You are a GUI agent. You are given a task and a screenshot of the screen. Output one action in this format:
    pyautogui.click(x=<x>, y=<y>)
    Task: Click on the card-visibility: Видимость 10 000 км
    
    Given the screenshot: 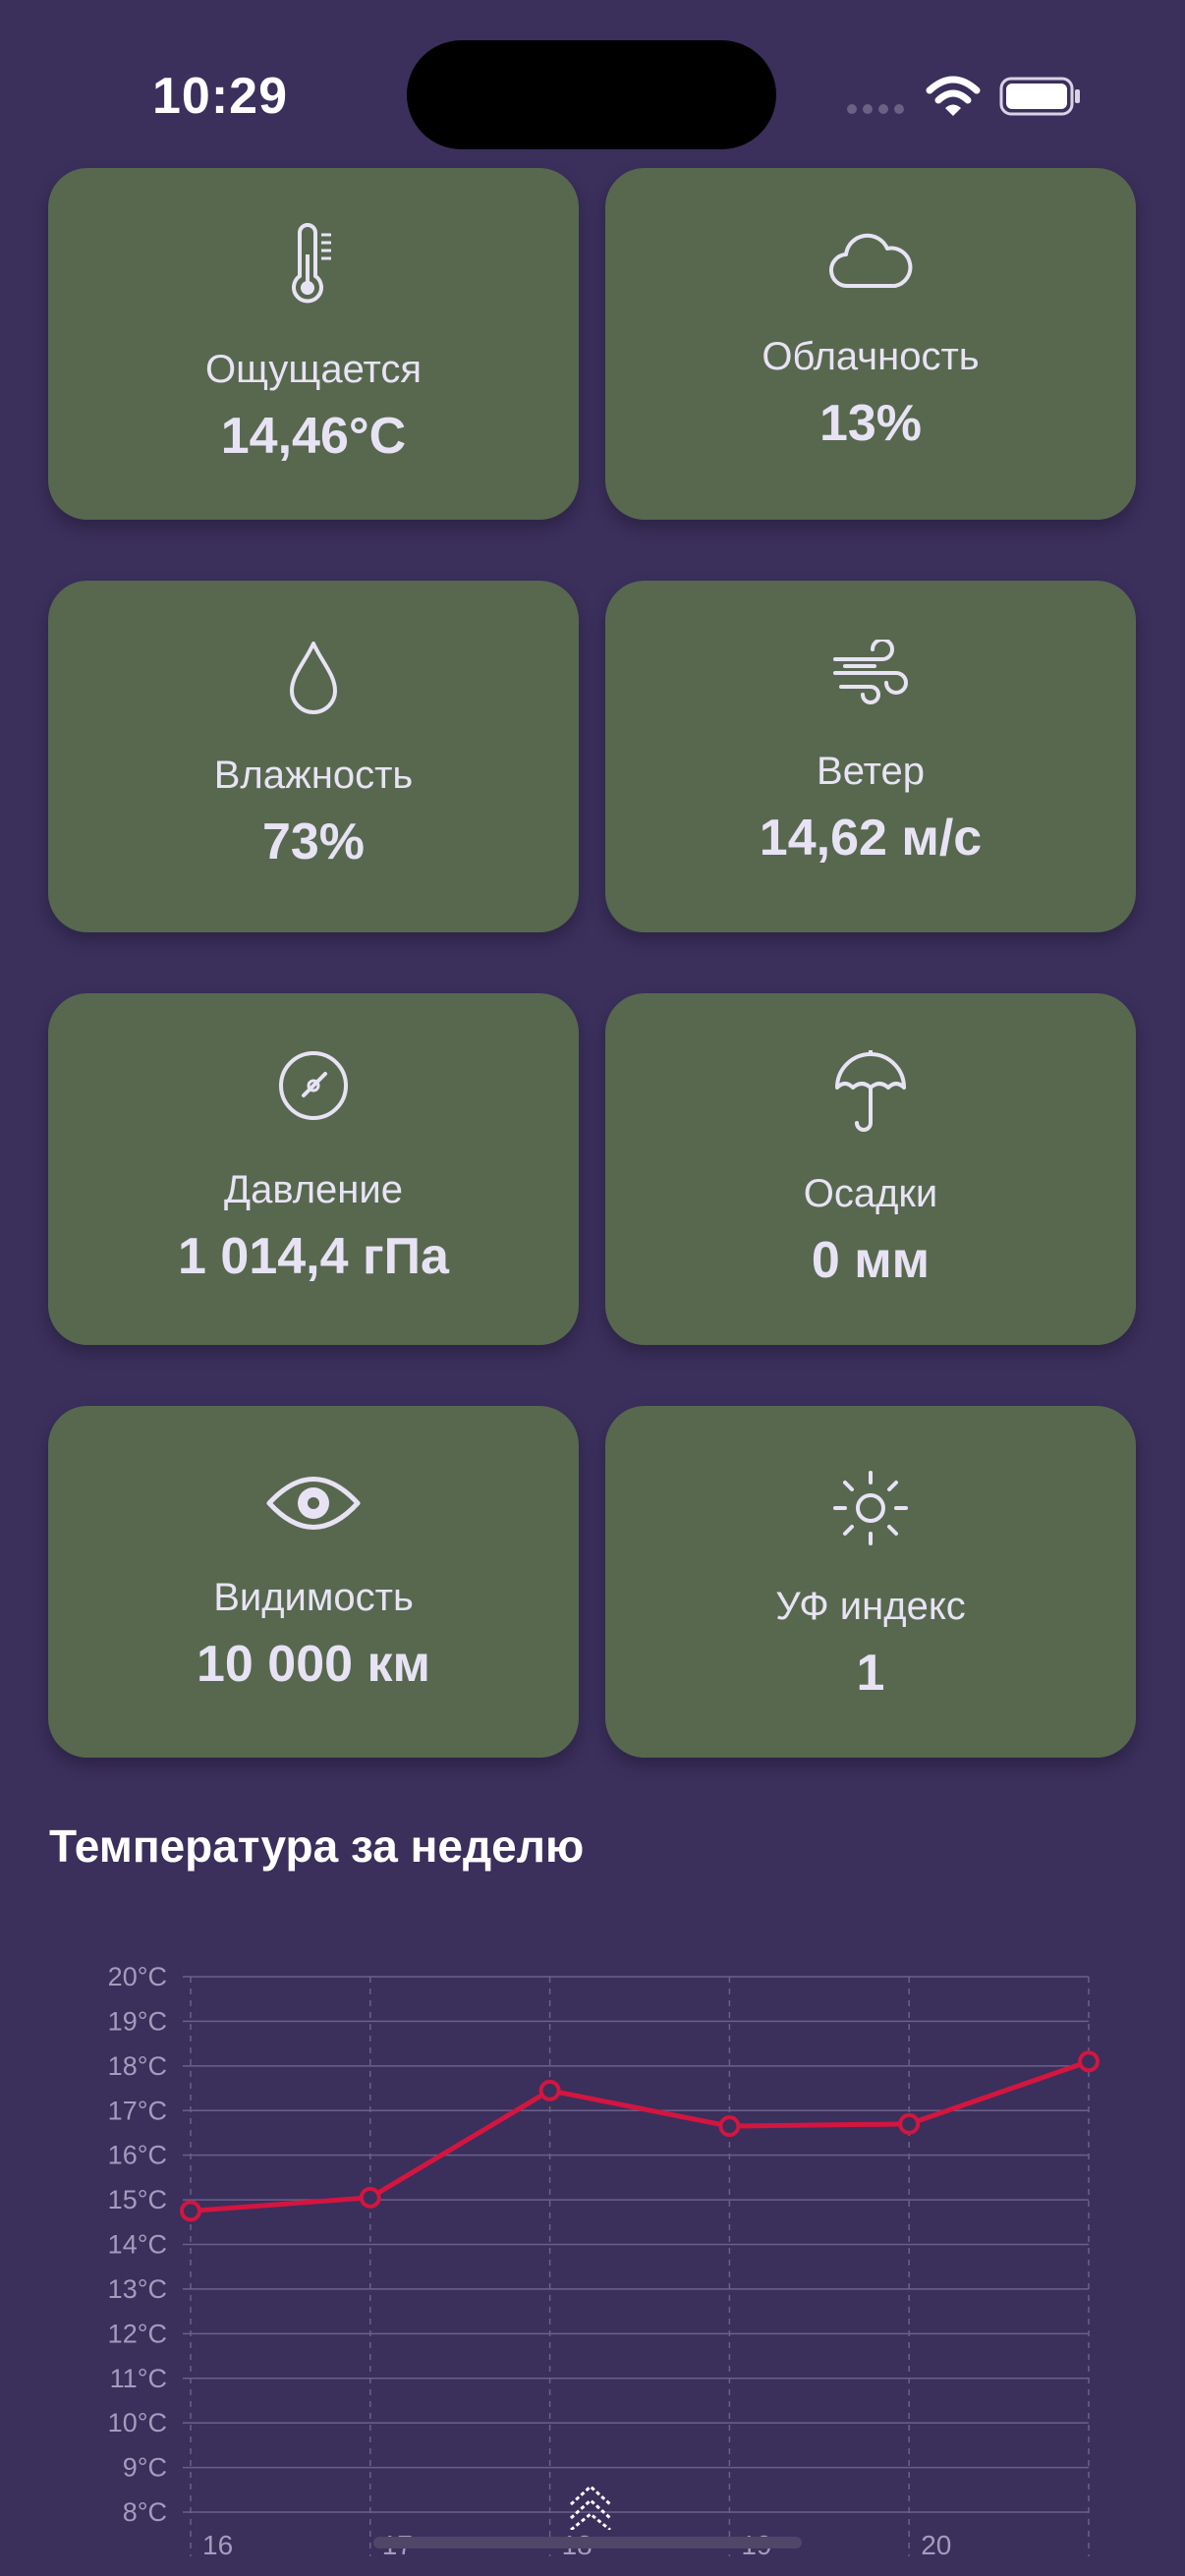 What is the action you would take?
    pyautogui.click(x=314, y=1582)
    